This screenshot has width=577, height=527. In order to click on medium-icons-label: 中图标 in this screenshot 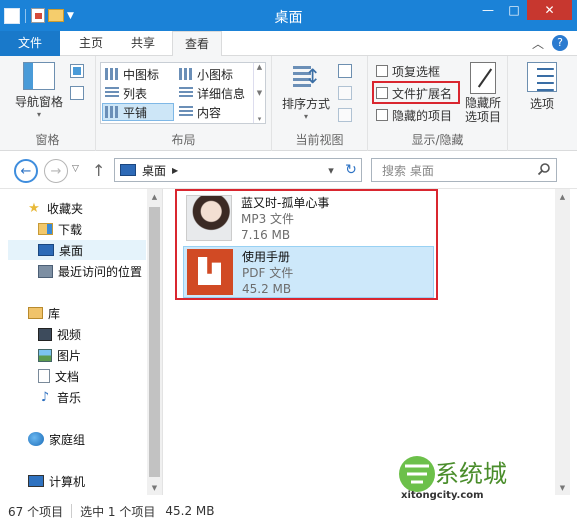, I will do `click(141, 74)`.